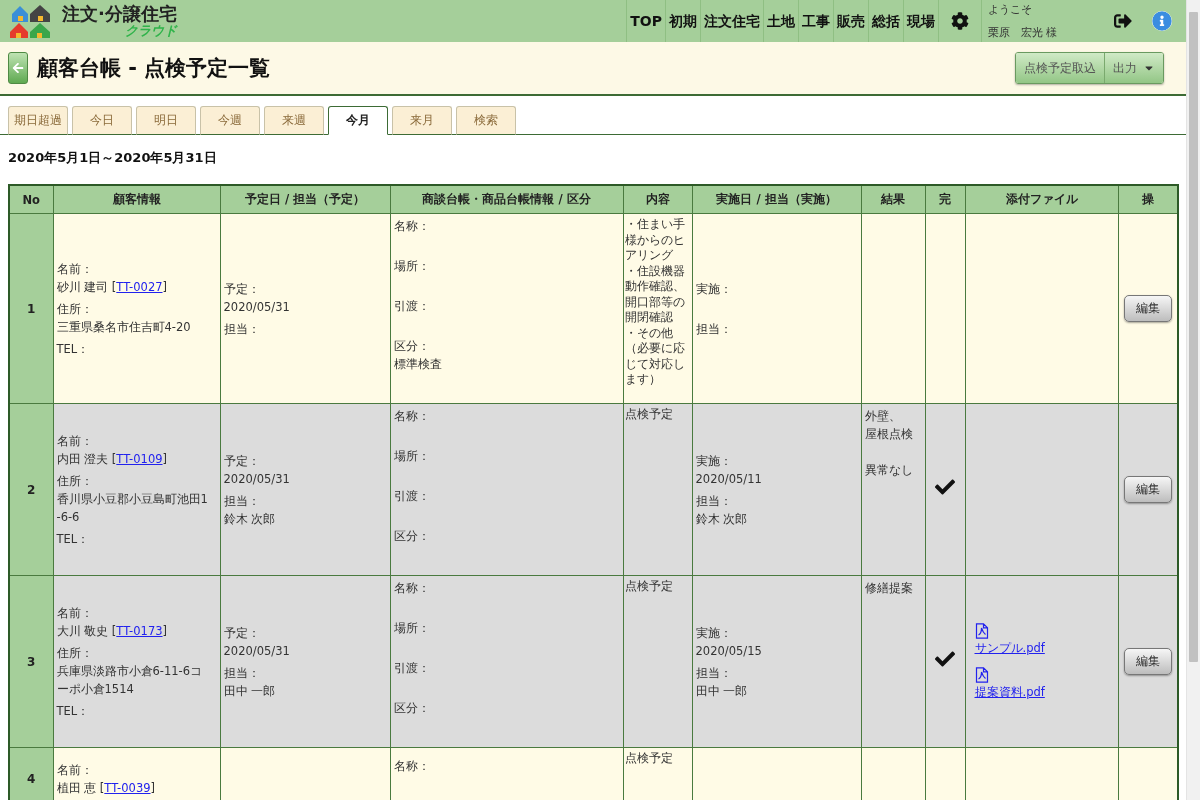  Describe the element at coordinates (139, 630) in the screenshot. I see `customer-code-link: TT-0173` at that location.